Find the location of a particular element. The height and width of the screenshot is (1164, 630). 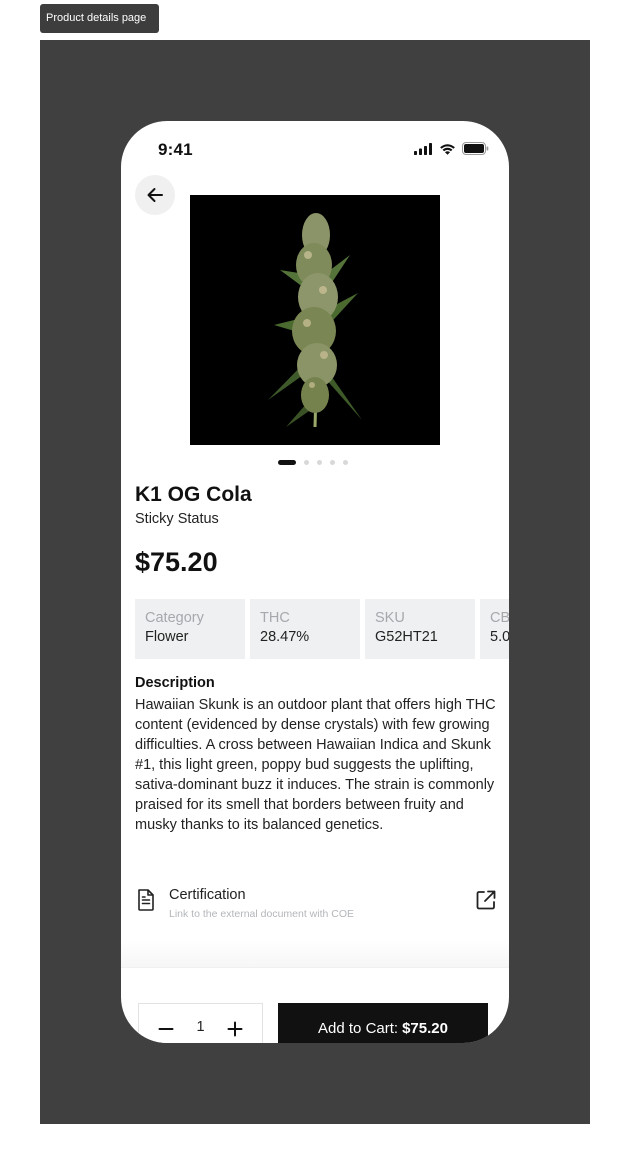

battery-icon is located at coordinates (475, 148).